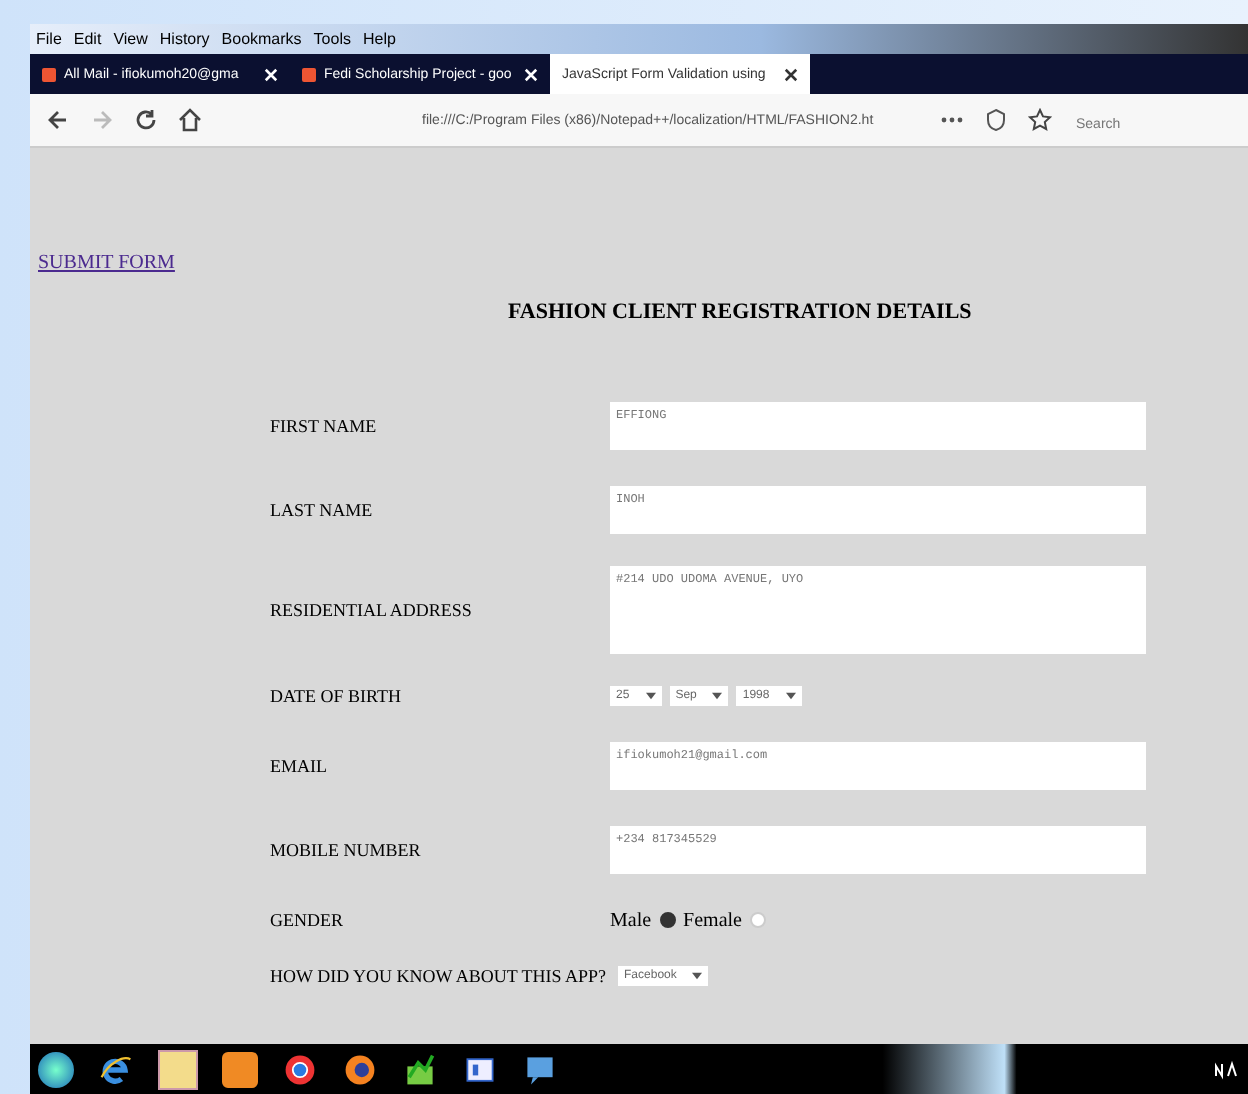 The height and width of the screenshot is (1094, 1248). Describe the element at coordinates (372, 610) in the screenshot. I see `field-label: RESIDENTIAL ADDRESS` at that location.